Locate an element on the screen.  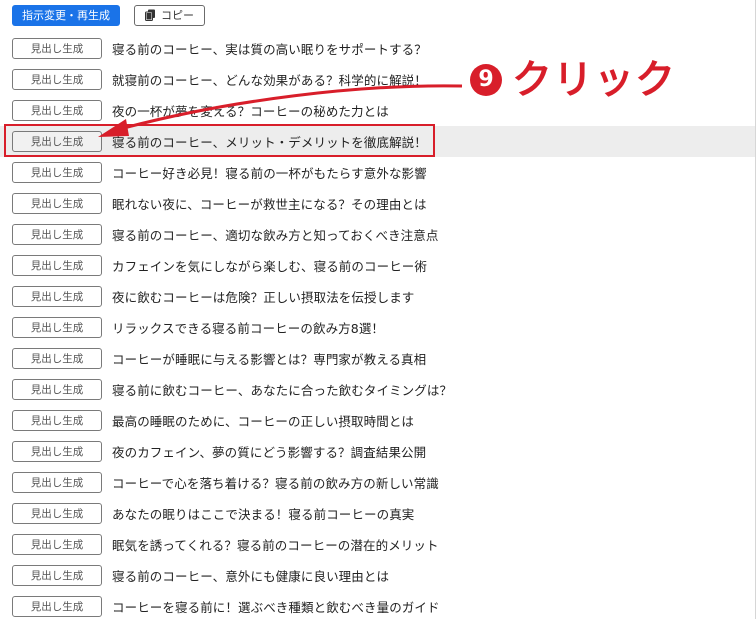
headline-row: 見出し生成 寝る前のコーヒー、適切な飲み方と知っておくべき注意点 is located at coordinates (377, 234).